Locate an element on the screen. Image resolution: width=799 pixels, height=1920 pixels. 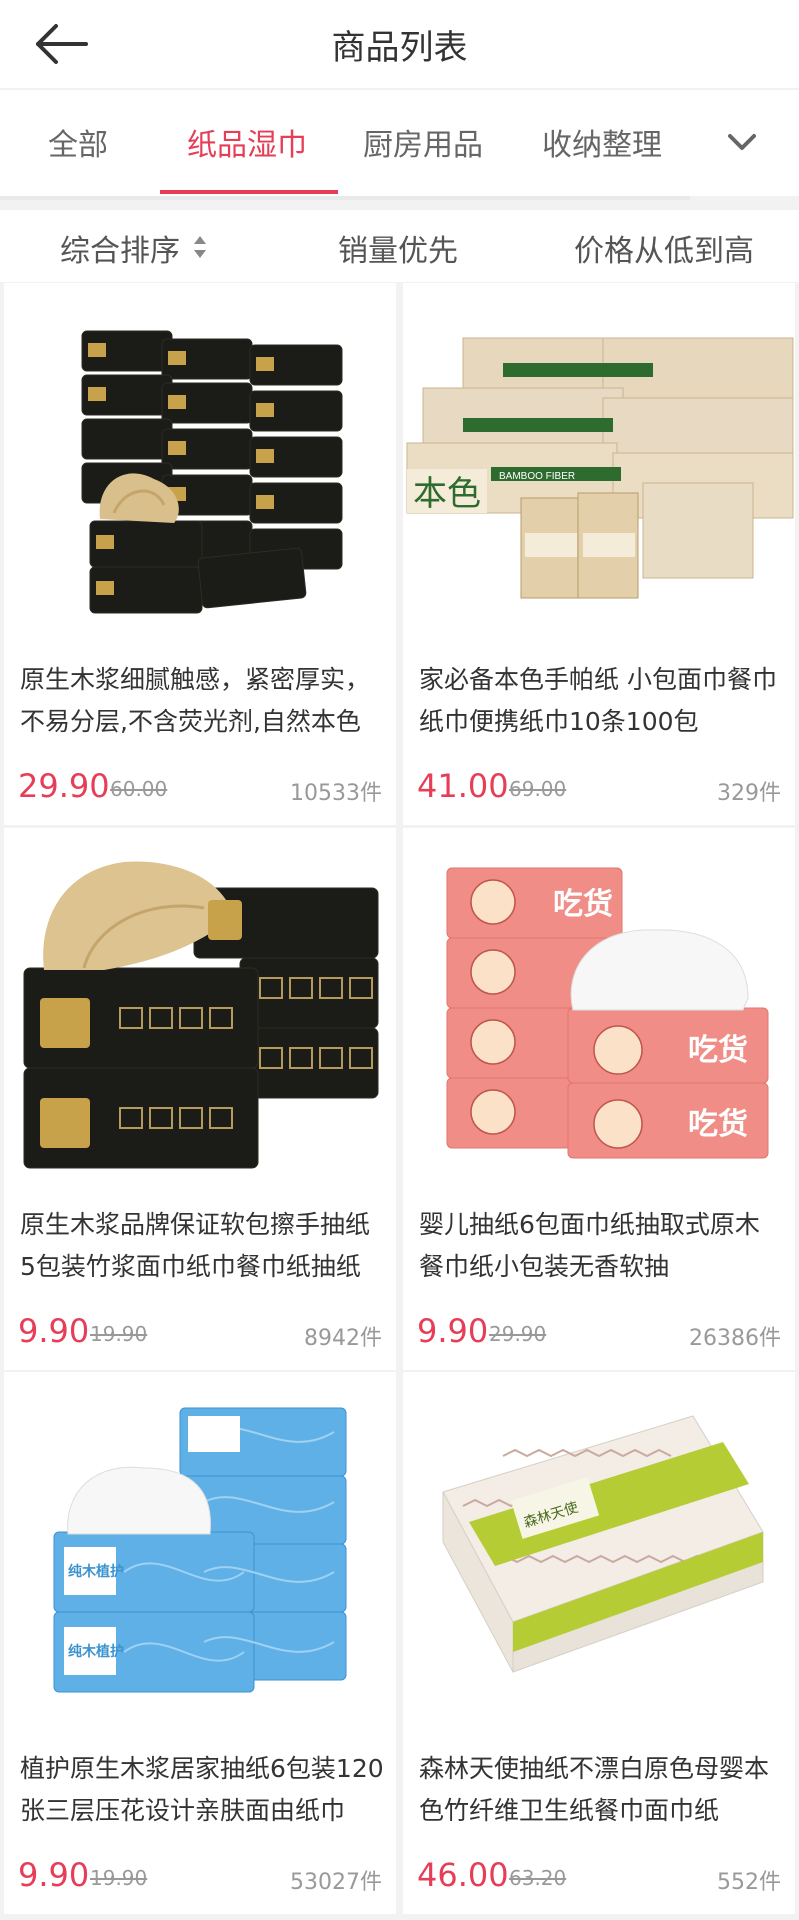
tab-all: 全部 is located at coordinates (78, 142).